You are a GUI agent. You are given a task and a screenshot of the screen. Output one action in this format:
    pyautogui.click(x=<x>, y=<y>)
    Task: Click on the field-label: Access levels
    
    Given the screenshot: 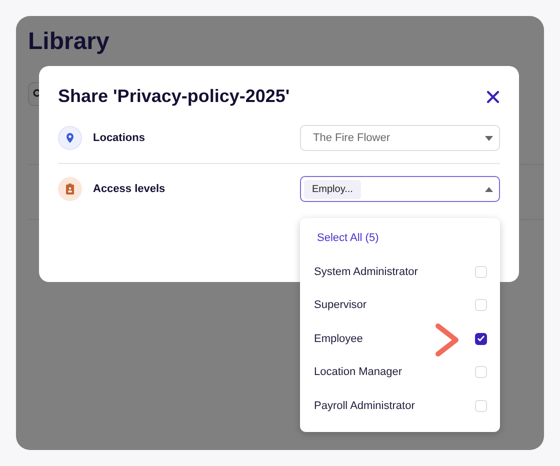 What is the action you would take?
    pyautogui.click(x=129, y=189)
    